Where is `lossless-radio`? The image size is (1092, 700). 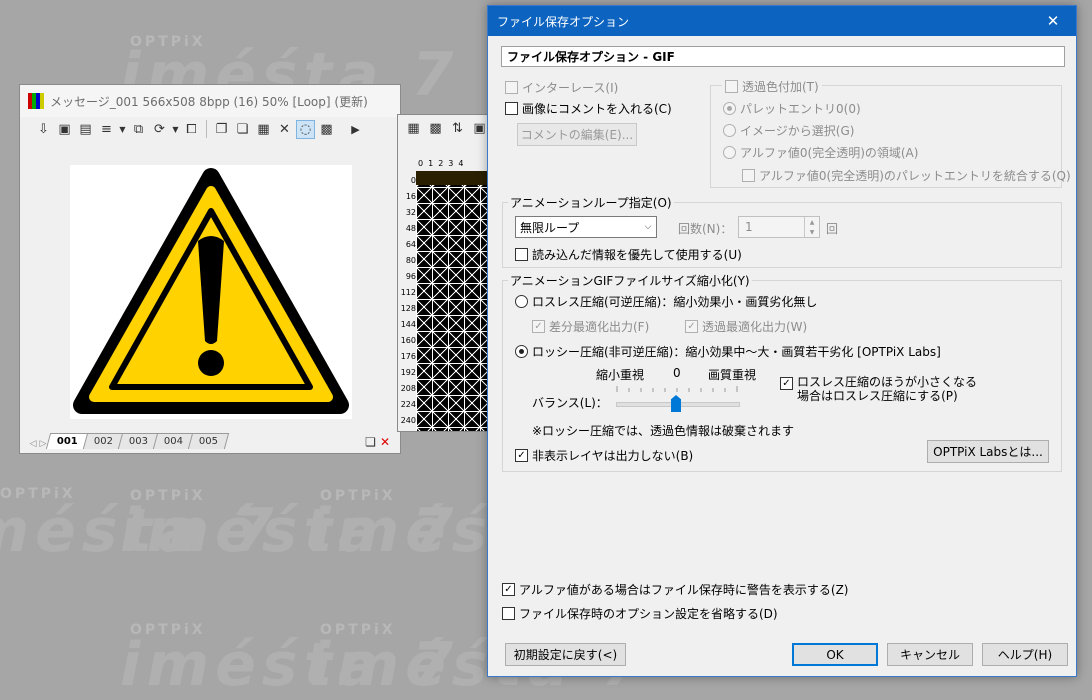
lossless-radio is located at coordinates (521, 301).